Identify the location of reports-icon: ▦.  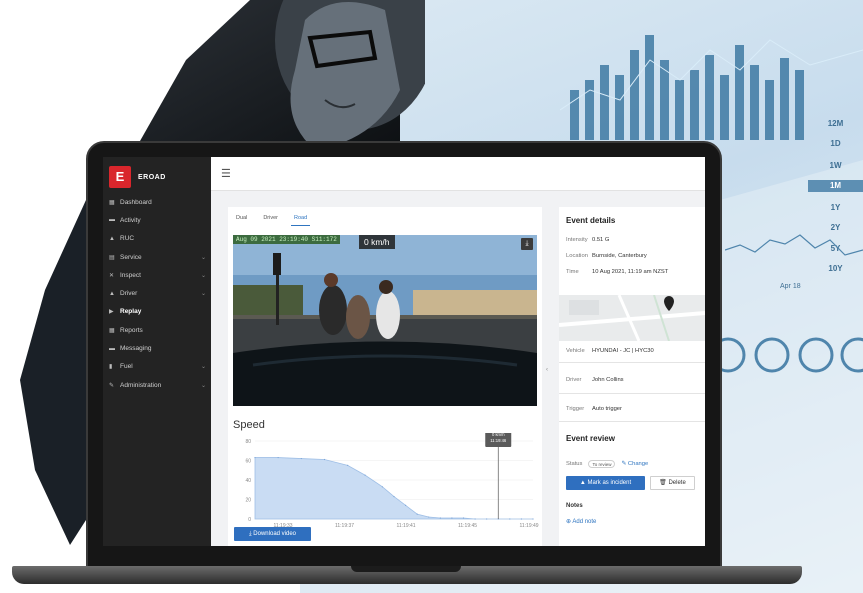
(112, 330).